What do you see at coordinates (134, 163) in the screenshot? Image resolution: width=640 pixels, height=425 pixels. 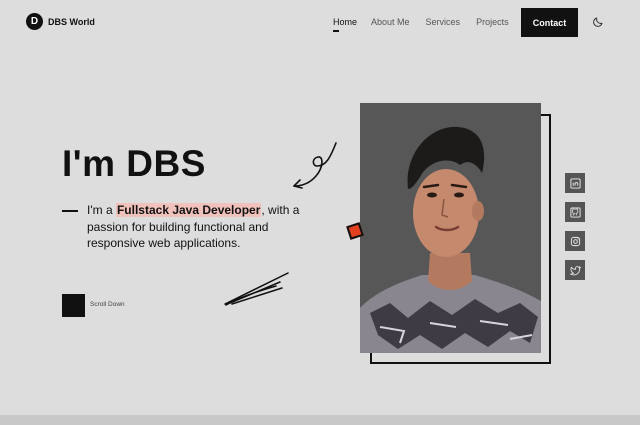 I see `hero-title: I'm DBS` at bounding box center [134, 163].